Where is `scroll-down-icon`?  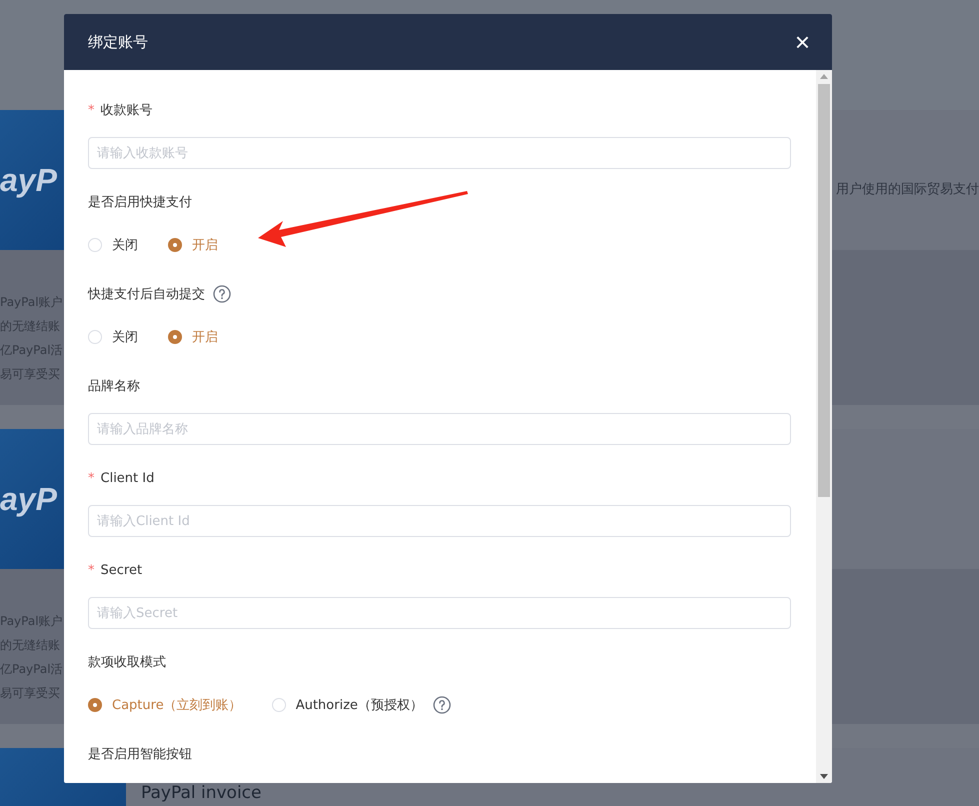
scroll-down-icon is located at coordinates (824, 776).